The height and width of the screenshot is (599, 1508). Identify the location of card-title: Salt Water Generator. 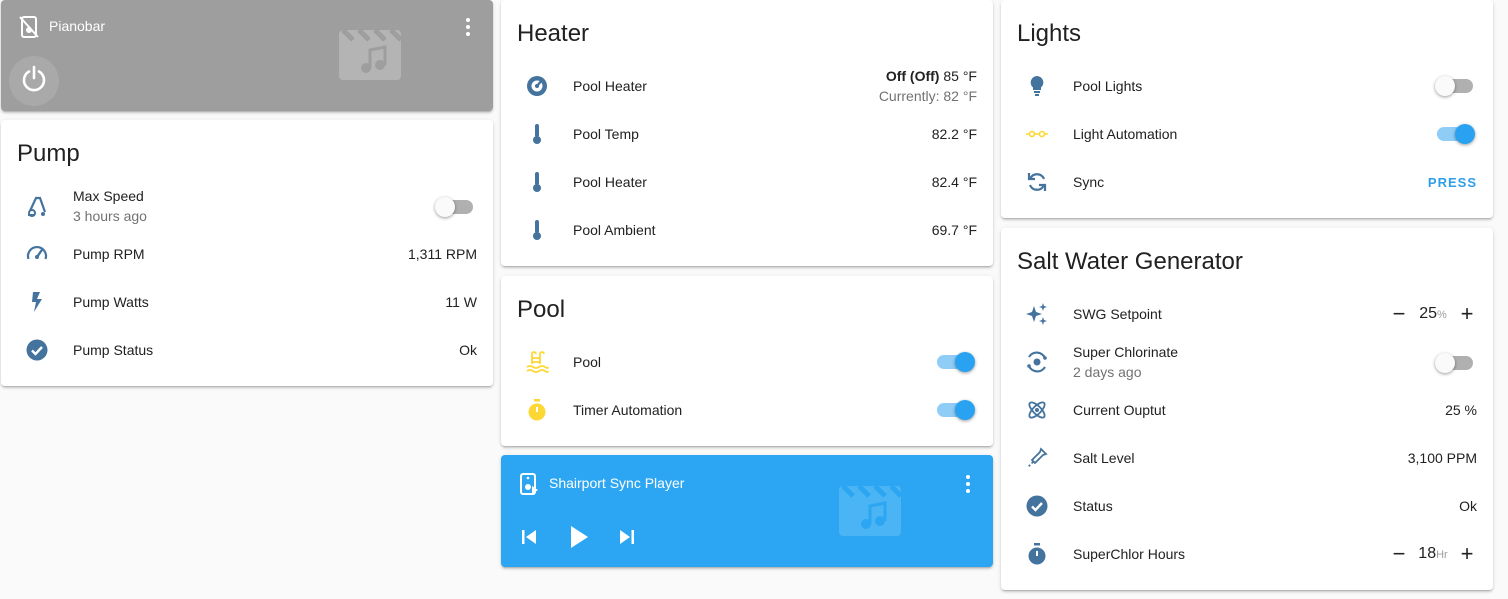
(1130, 261).